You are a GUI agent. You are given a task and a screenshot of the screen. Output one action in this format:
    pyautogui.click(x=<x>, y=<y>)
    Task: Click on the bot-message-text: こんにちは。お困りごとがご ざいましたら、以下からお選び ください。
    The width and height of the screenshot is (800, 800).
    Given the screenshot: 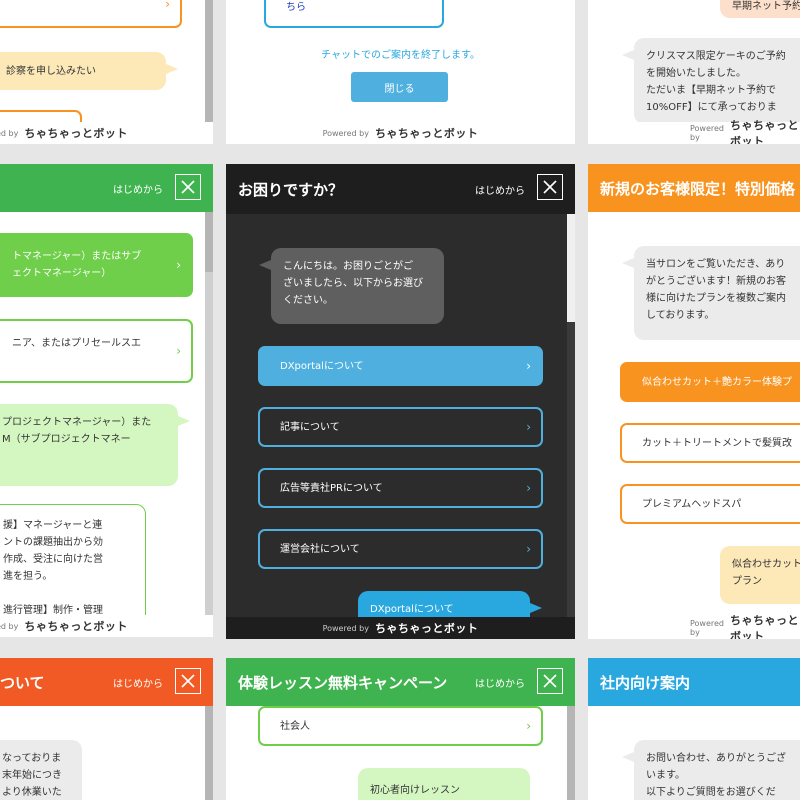 What is the action you would take?
    pyautogui.click(x=353, y=283)
    